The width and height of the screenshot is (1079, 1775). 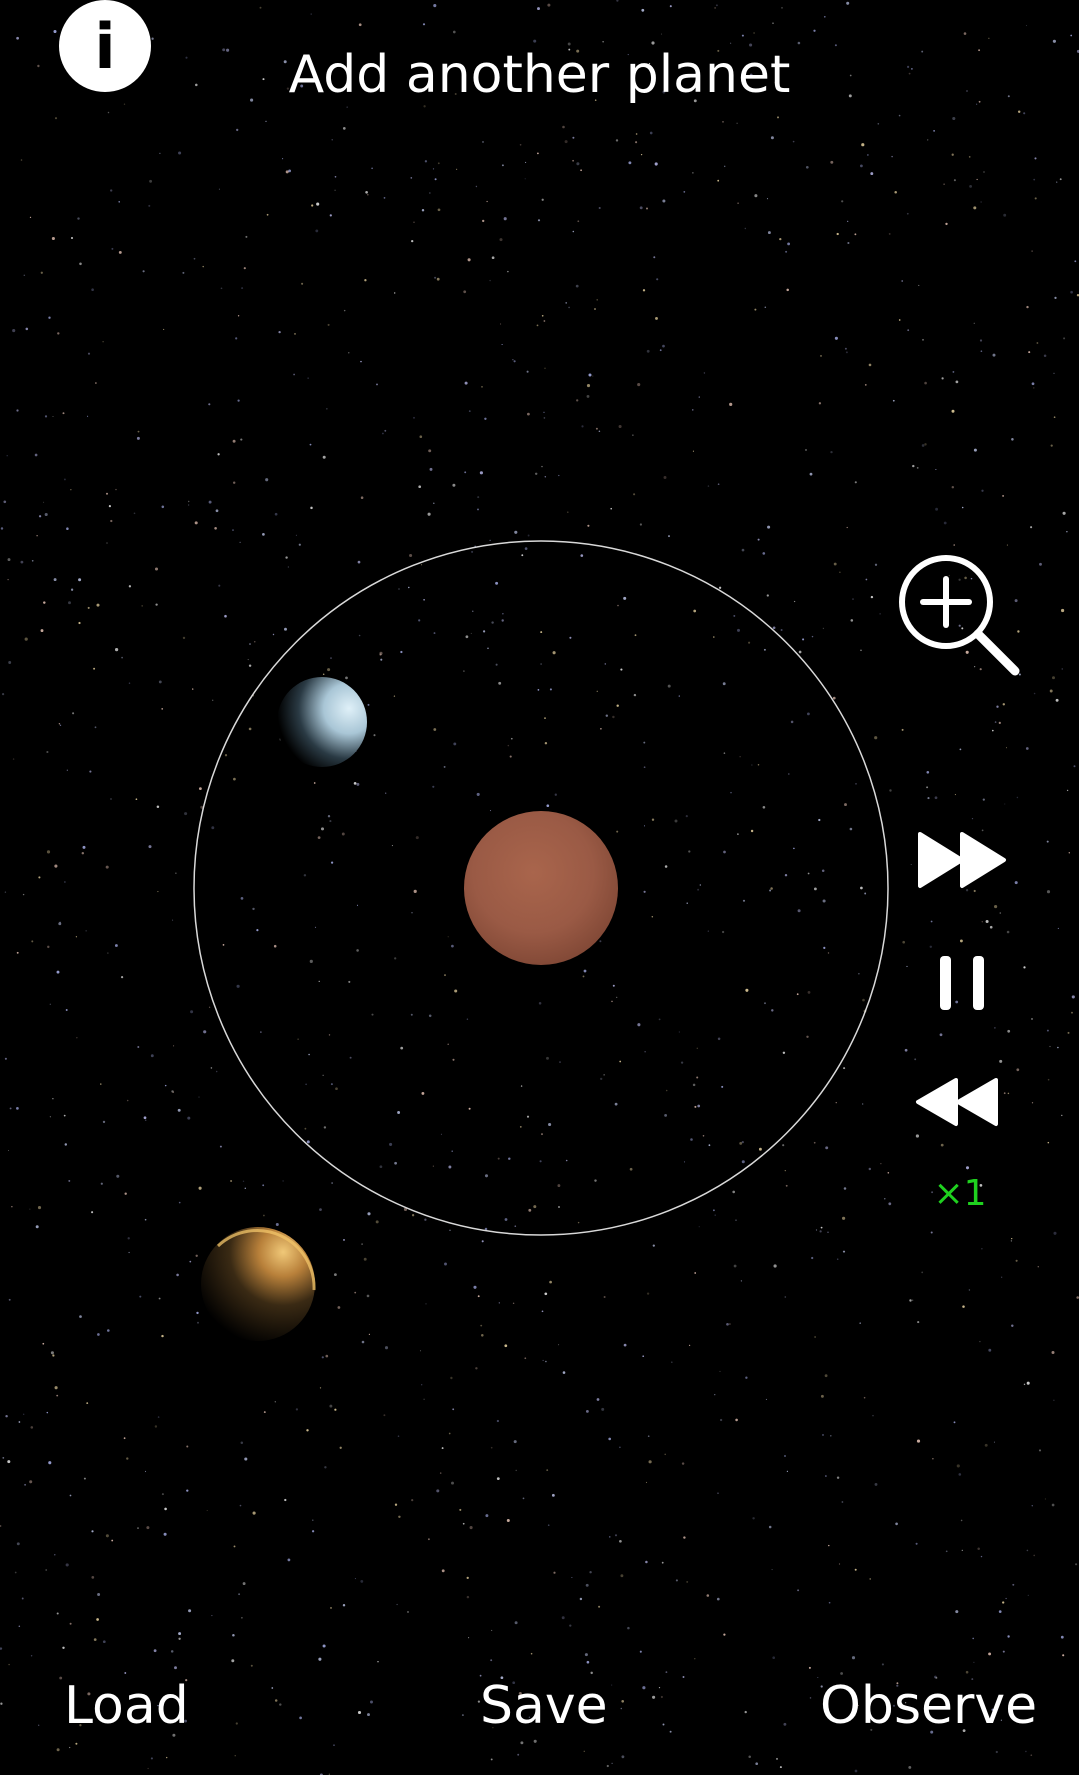 I want to click on pause-icon, so click(x=962, y=983).